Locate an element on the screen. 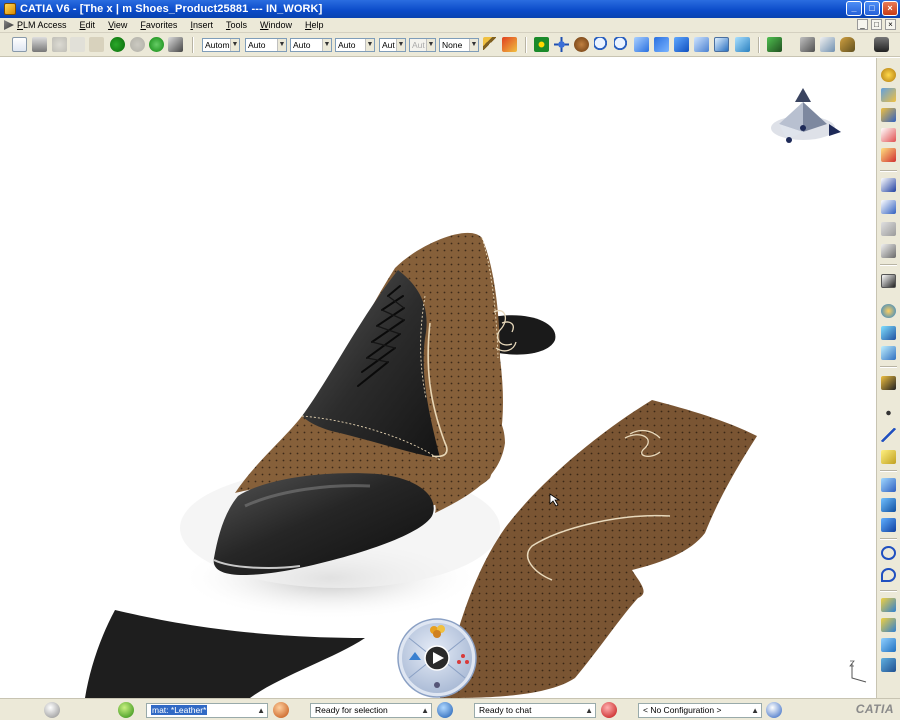 This screenshot has height=720, width=900. redo-icon is located at coordinates (137, 44).